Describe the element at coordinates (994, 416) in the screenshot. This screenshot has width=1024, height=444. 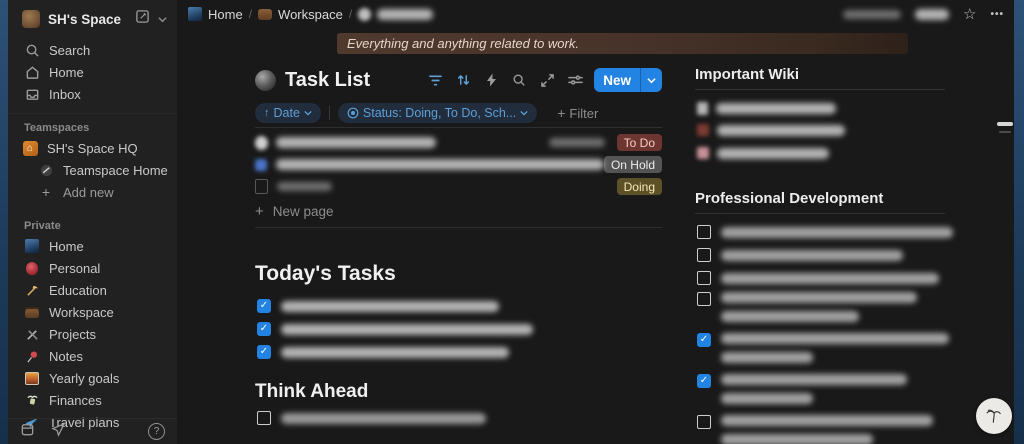
I see `floating-template-button` at that location.